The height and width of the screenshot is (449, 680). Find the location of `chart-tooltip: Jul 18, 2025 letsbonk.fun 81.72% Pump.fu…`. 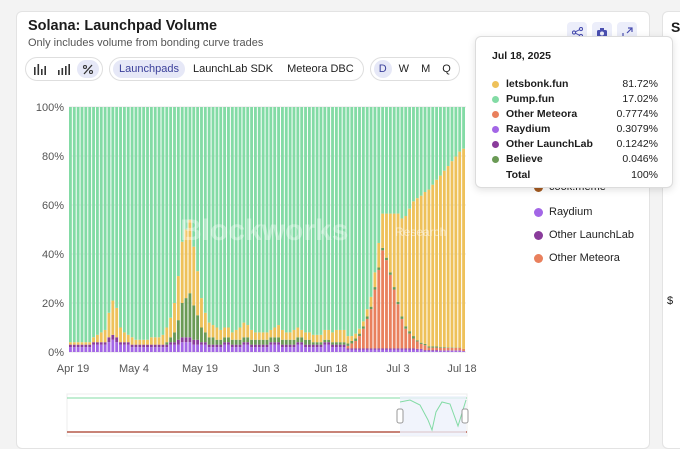

chart-tooltip: Jul 18, 2025 letsbonk.fun 81.72% Pump.fu… is located at coordinates (574, 112).